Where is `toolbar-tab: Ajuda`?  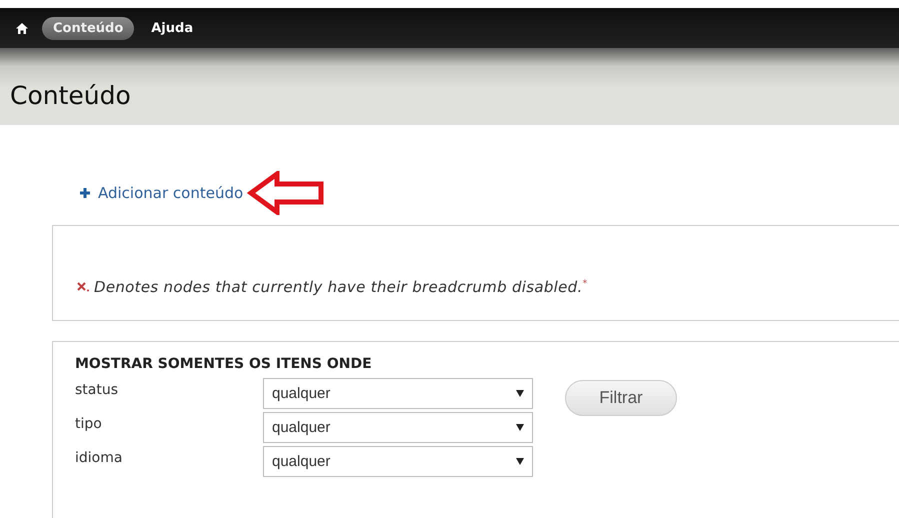 toolbar-tab: Ajuda is located at coordinates (172, 28).